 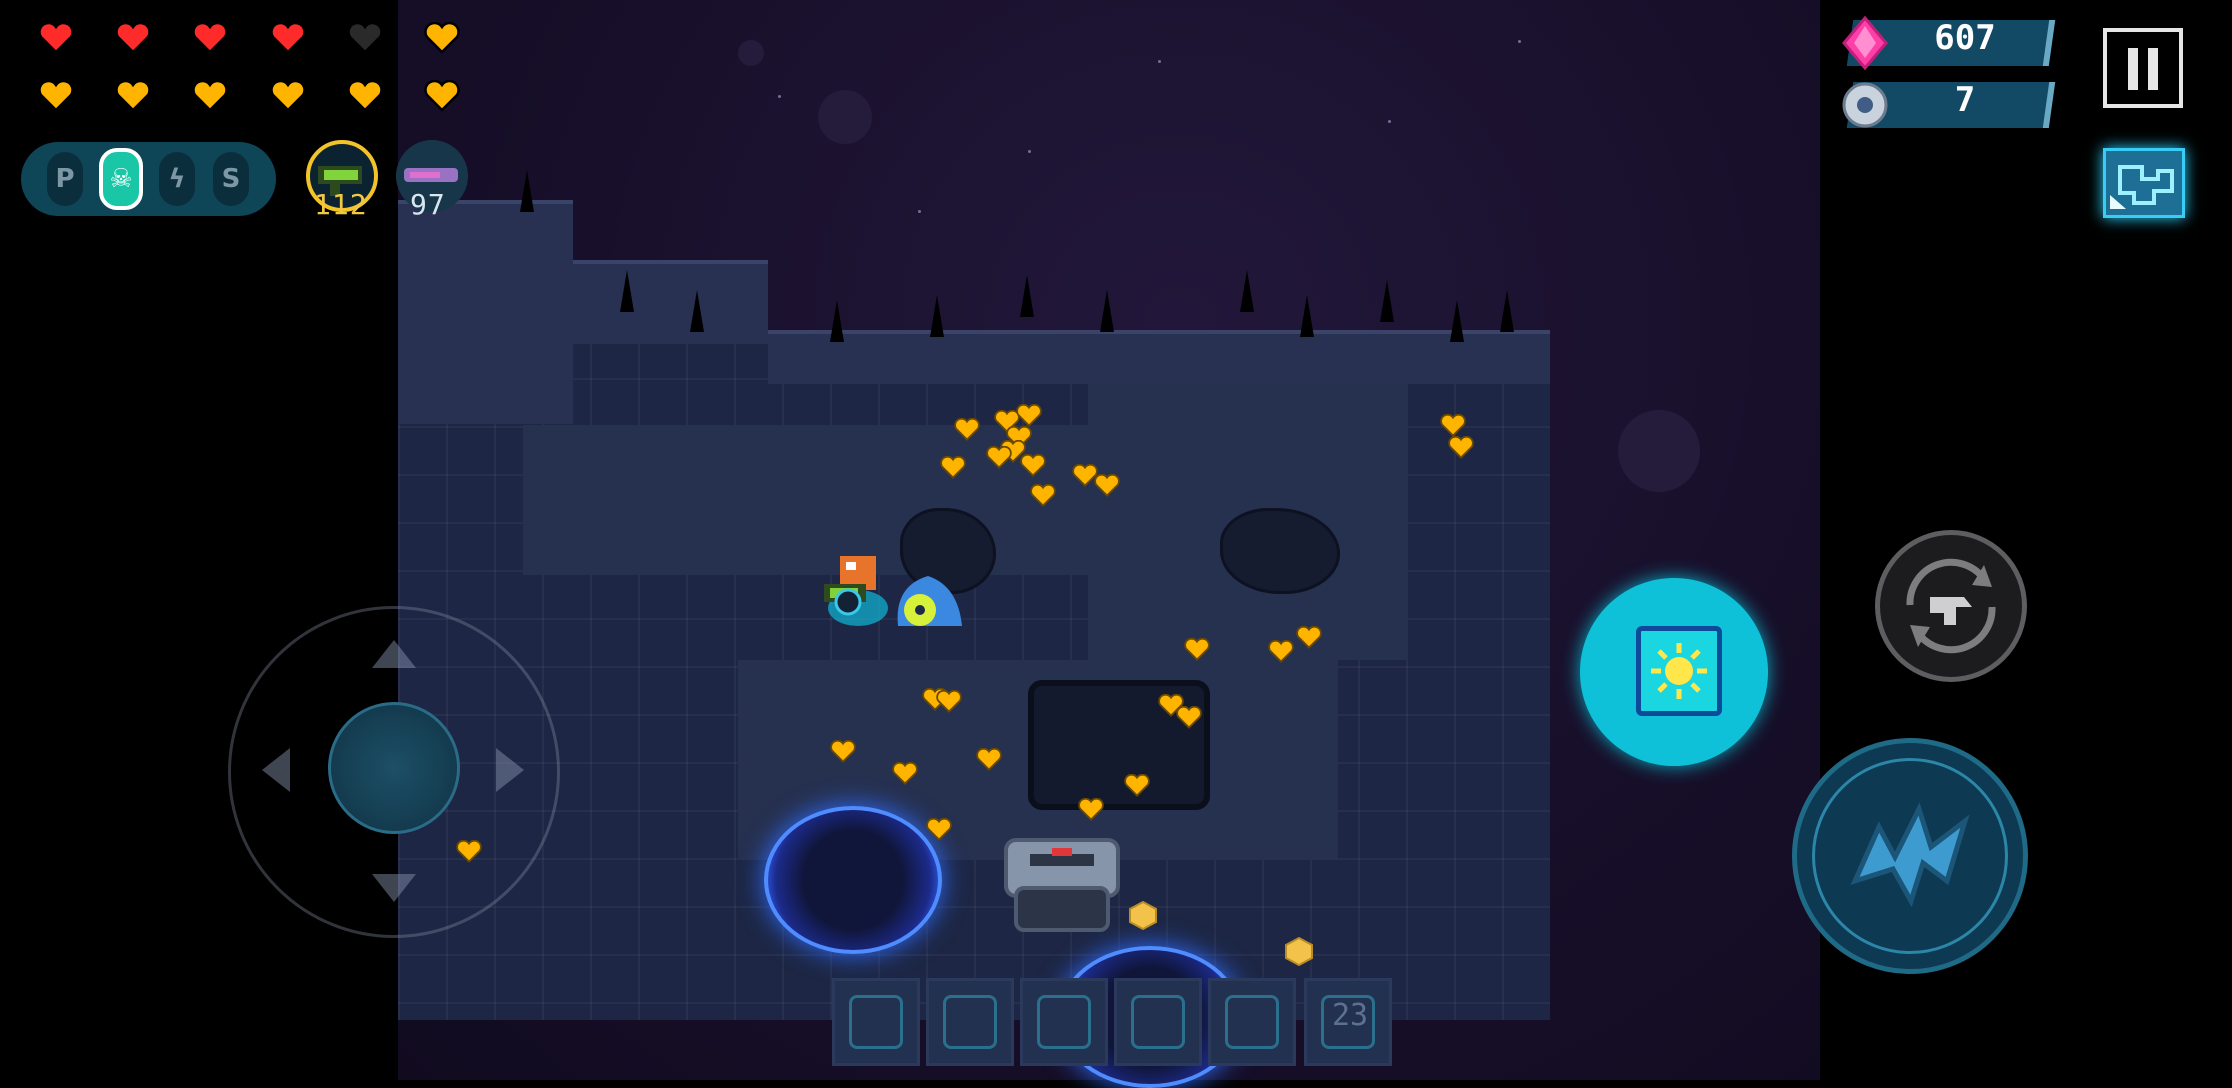 I want to click on attack-icon, so click(x=1910, y=855).